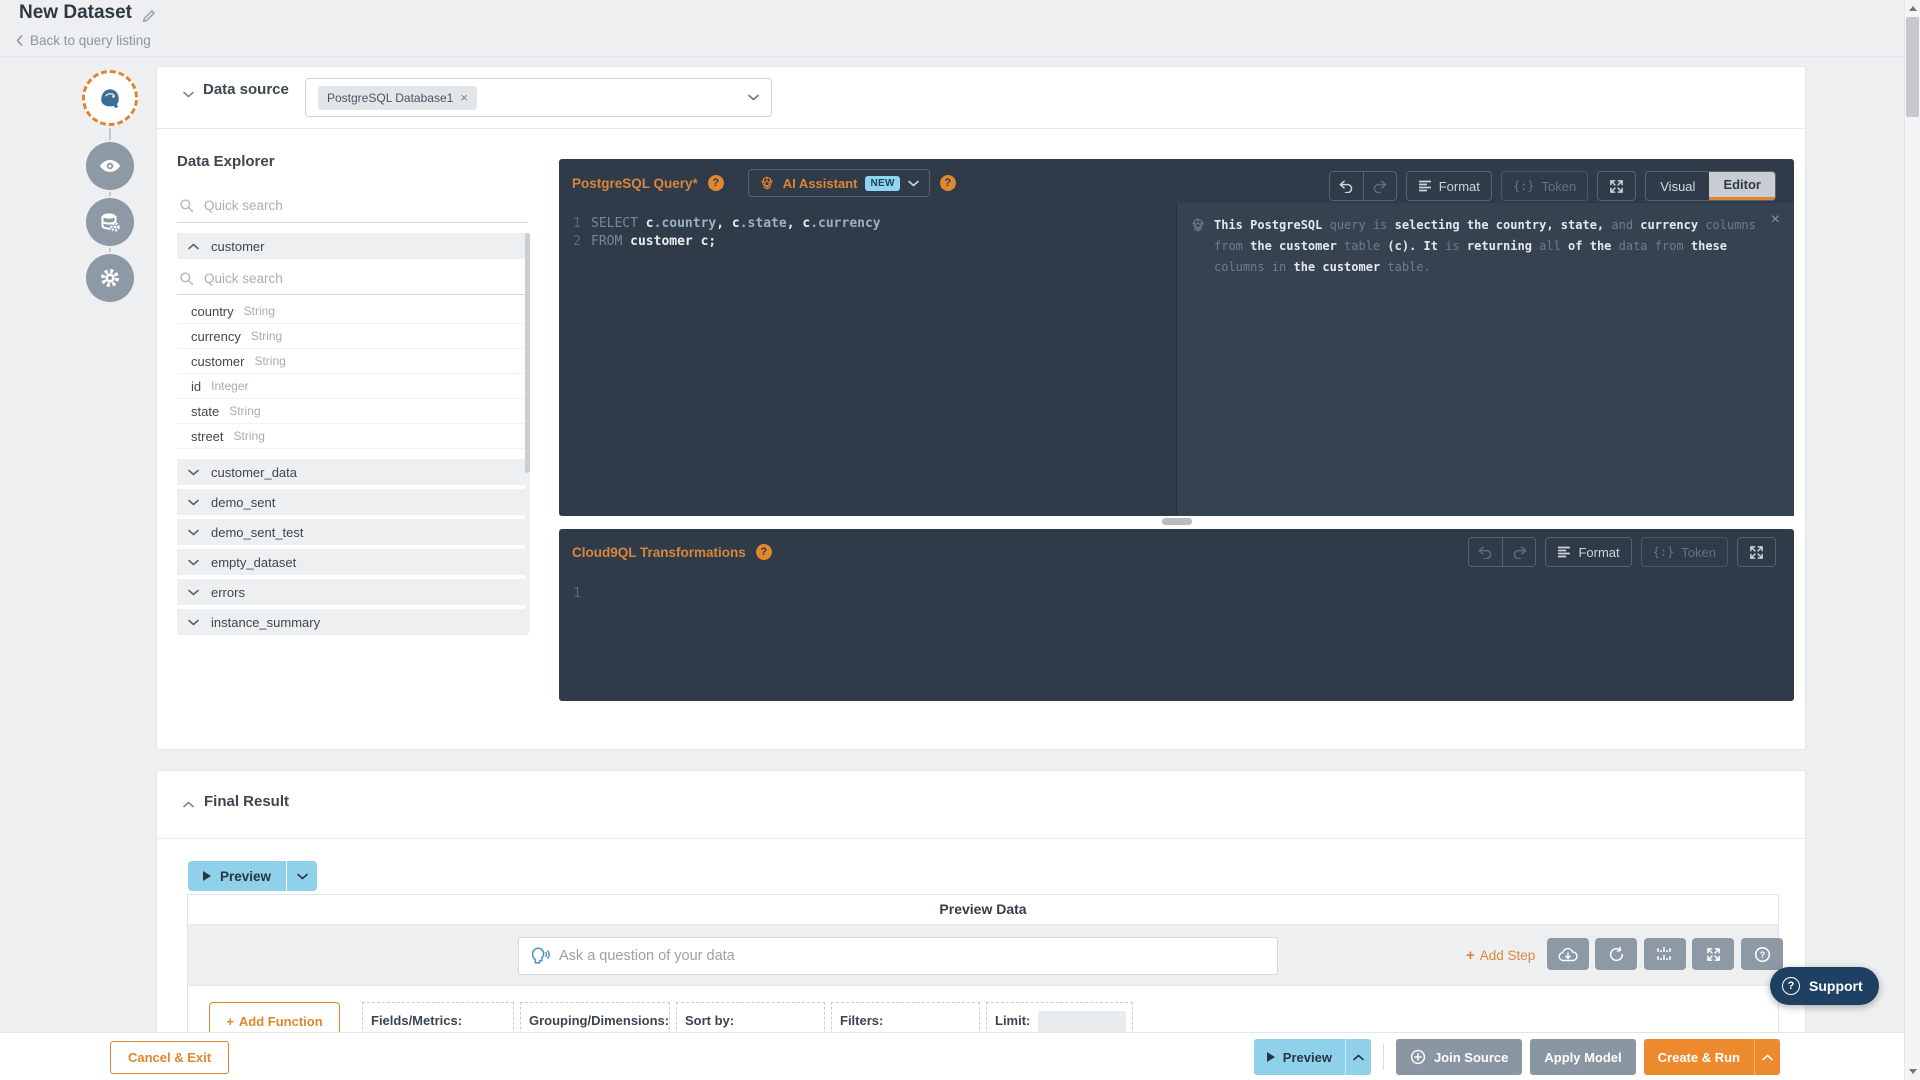 The width and height of the screenshot is (1920, 1080). What do you see at coordinates (838, 183) in the screenshot?
I see `ai-assistant-button: AI Assistant NEW` at bounding box center [838, 183].